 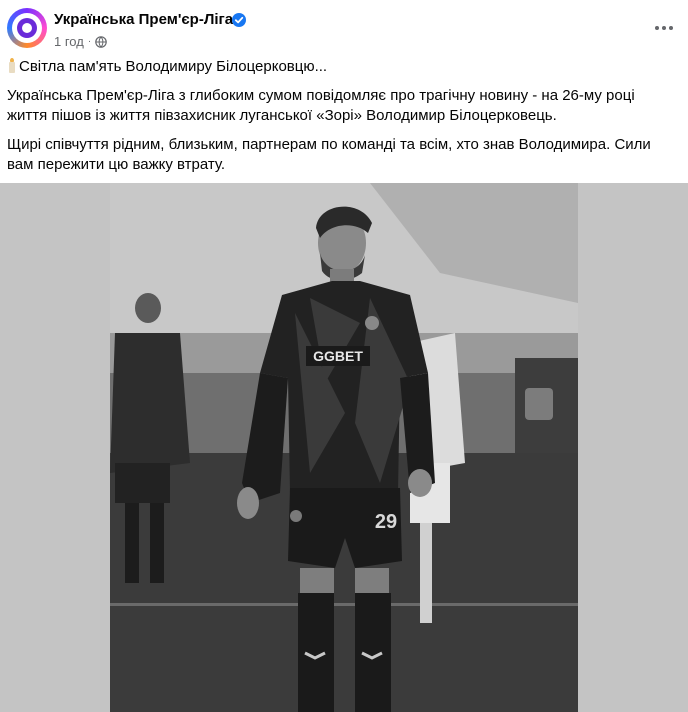 I want to click on shirt-number-text: 29, so click(x=386, y=522).